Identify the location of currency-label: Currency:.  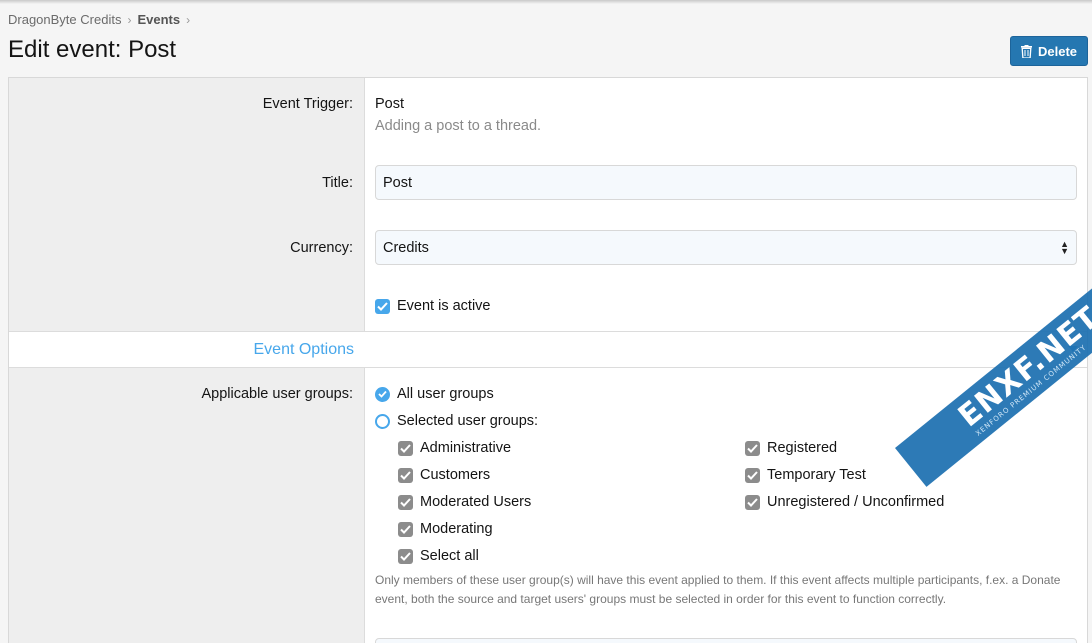
(321, 248).